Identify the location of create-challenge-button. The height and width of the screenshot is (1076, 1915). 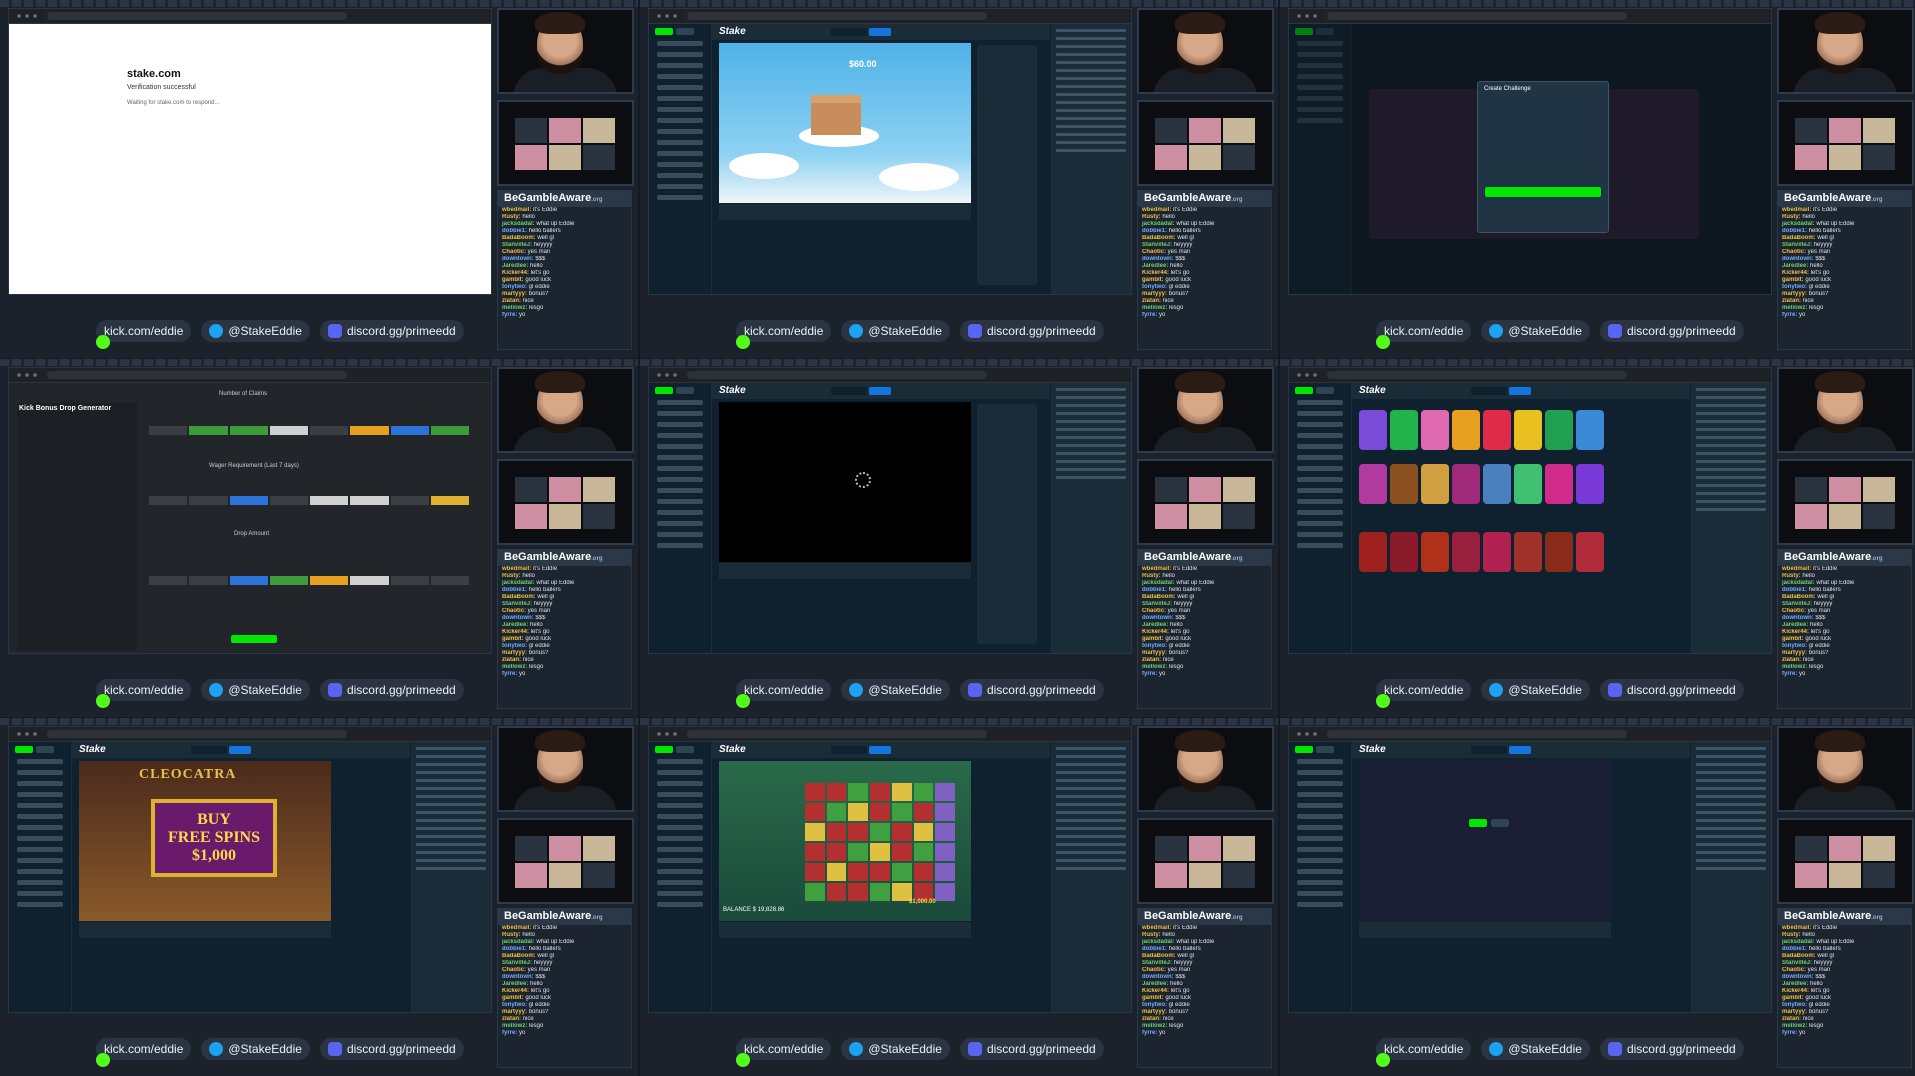
(1543, 192).